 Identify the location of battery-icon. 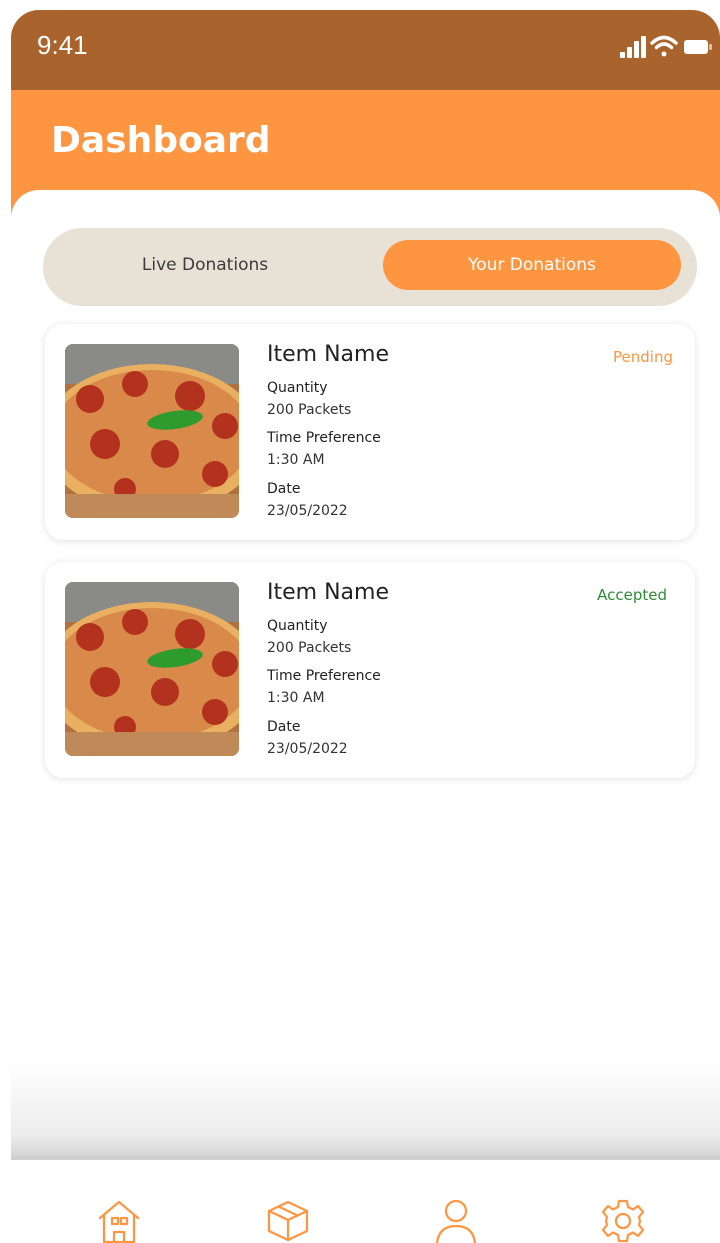
(698, 47).